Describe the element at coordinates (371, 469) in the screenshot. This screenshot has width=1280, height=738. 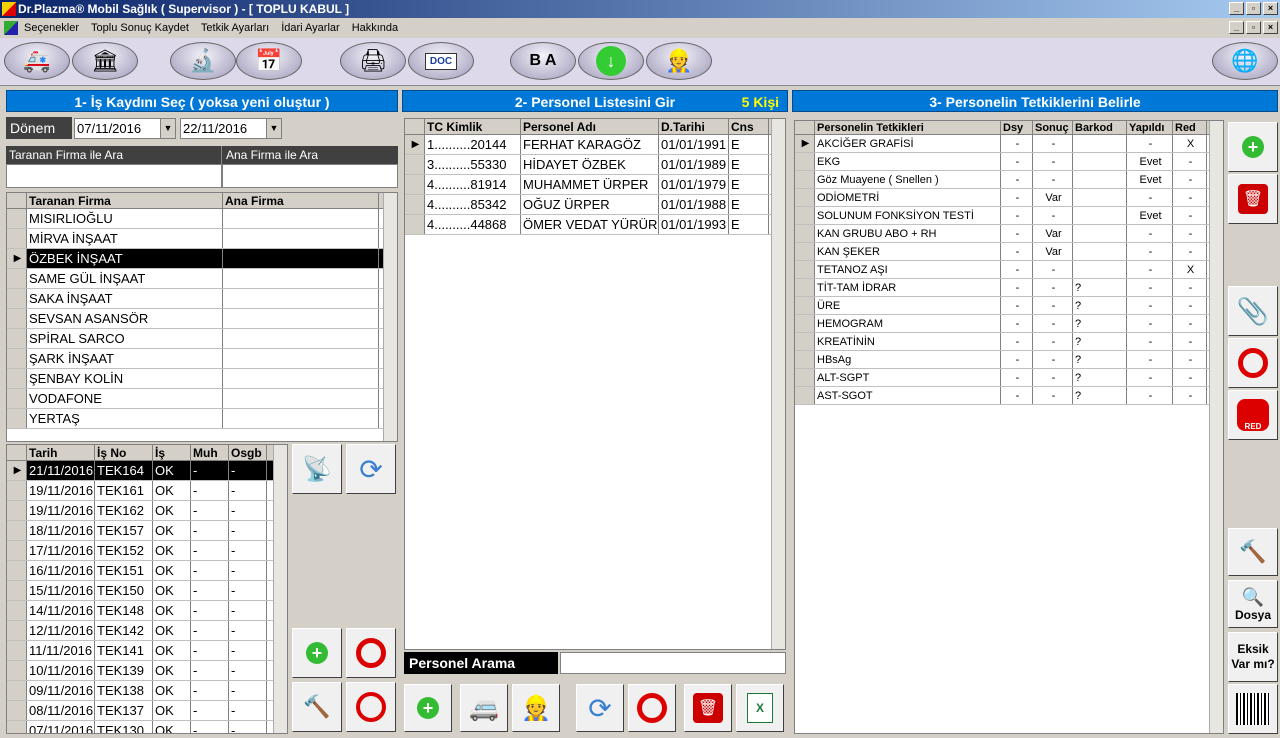
I see `refresh-jobs-button: ⟳` at that location.